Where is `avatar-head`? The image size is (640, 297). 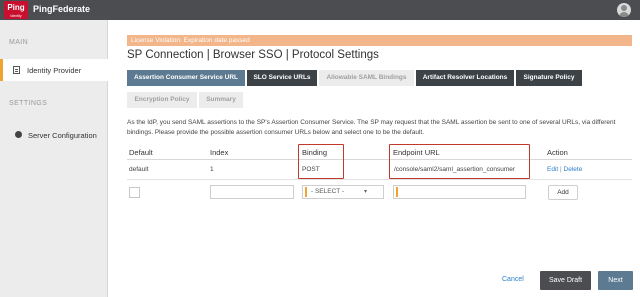
avatar-head is located at coordinates (624, 8).